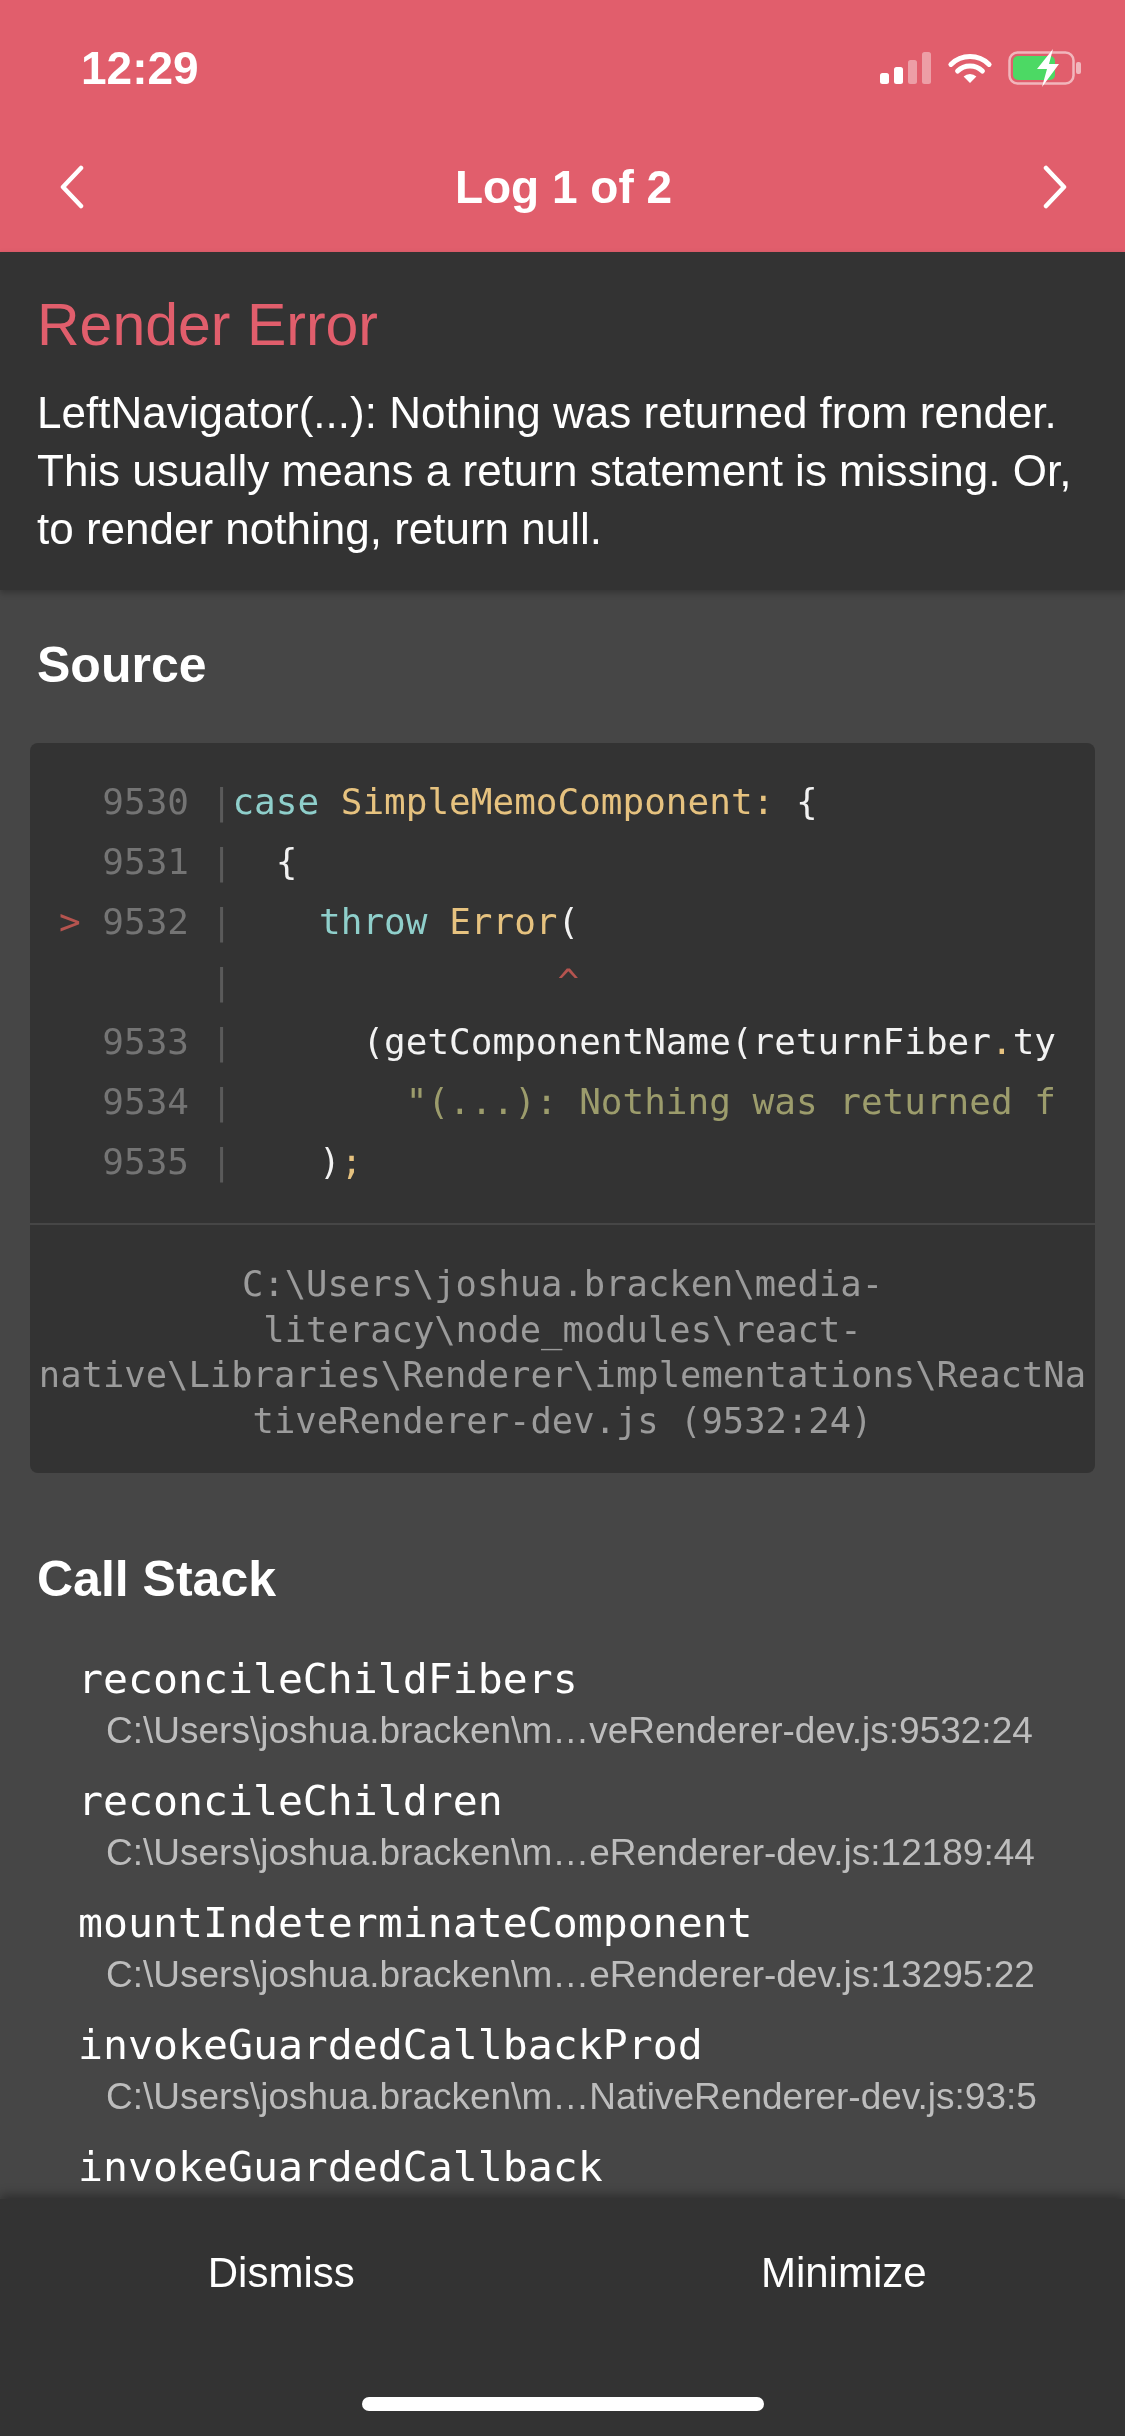  Describe the element at coordinates (146, 862) in the screenshot. I see `line-number: 9531` at that location.